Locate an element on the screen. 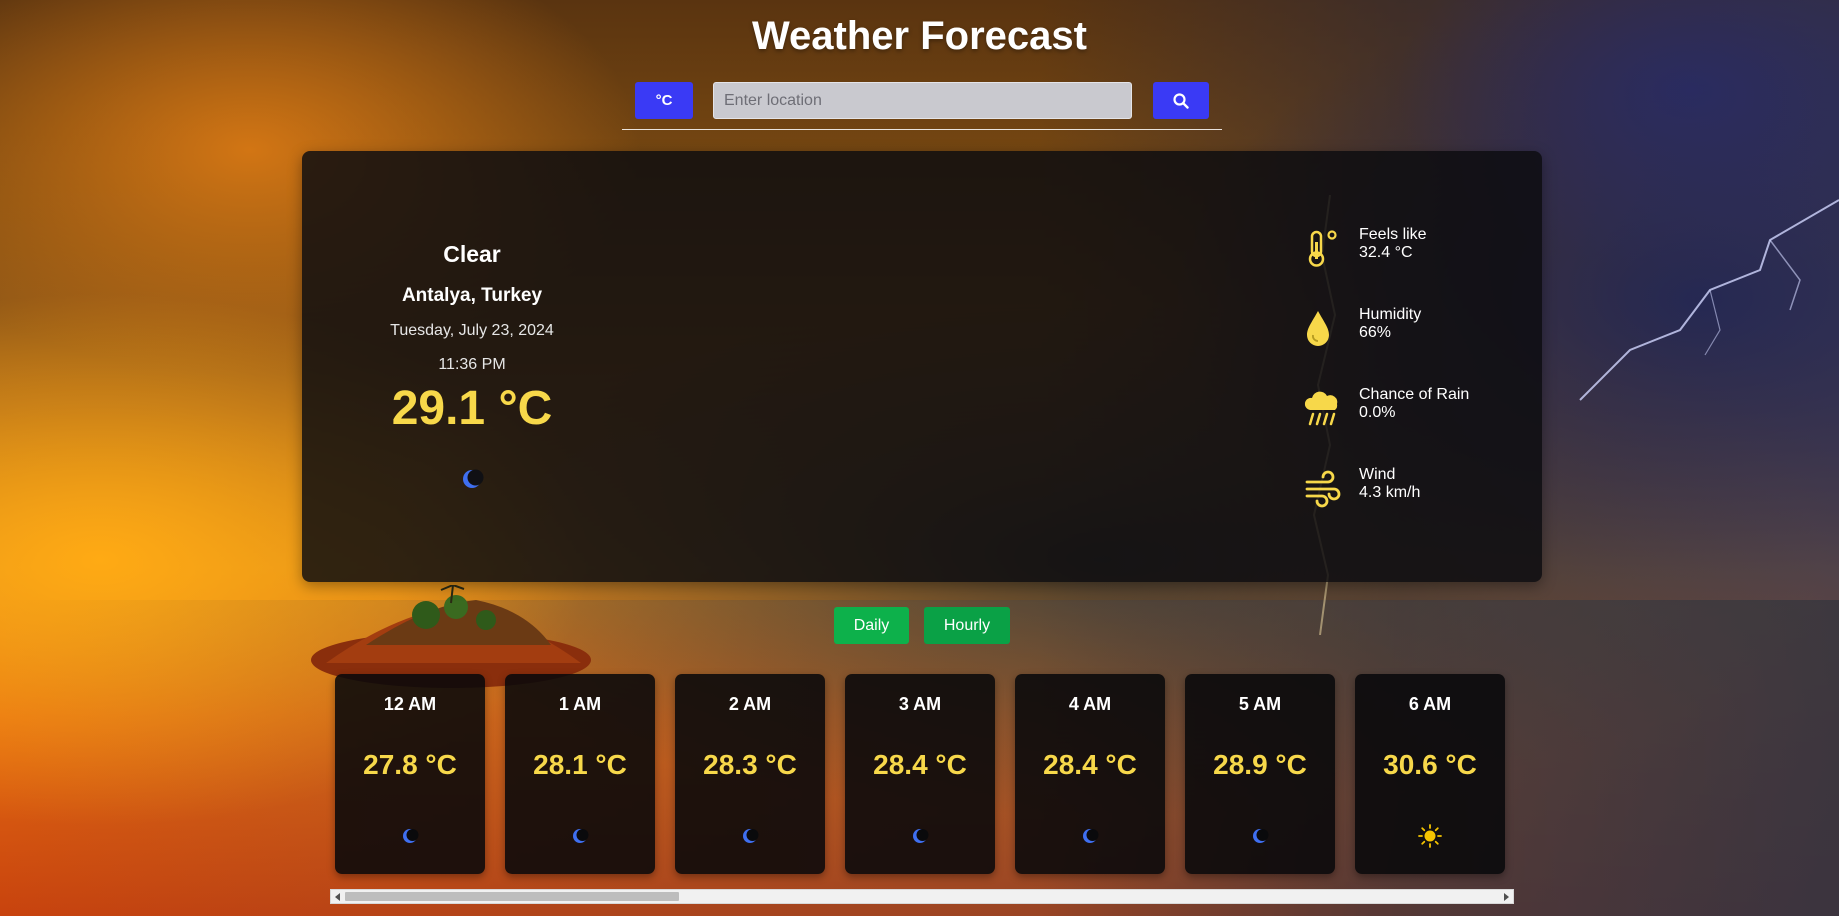 This screenshot has height=916, width=1839. detail-label: Wind is located at coordinates (1377, 474).